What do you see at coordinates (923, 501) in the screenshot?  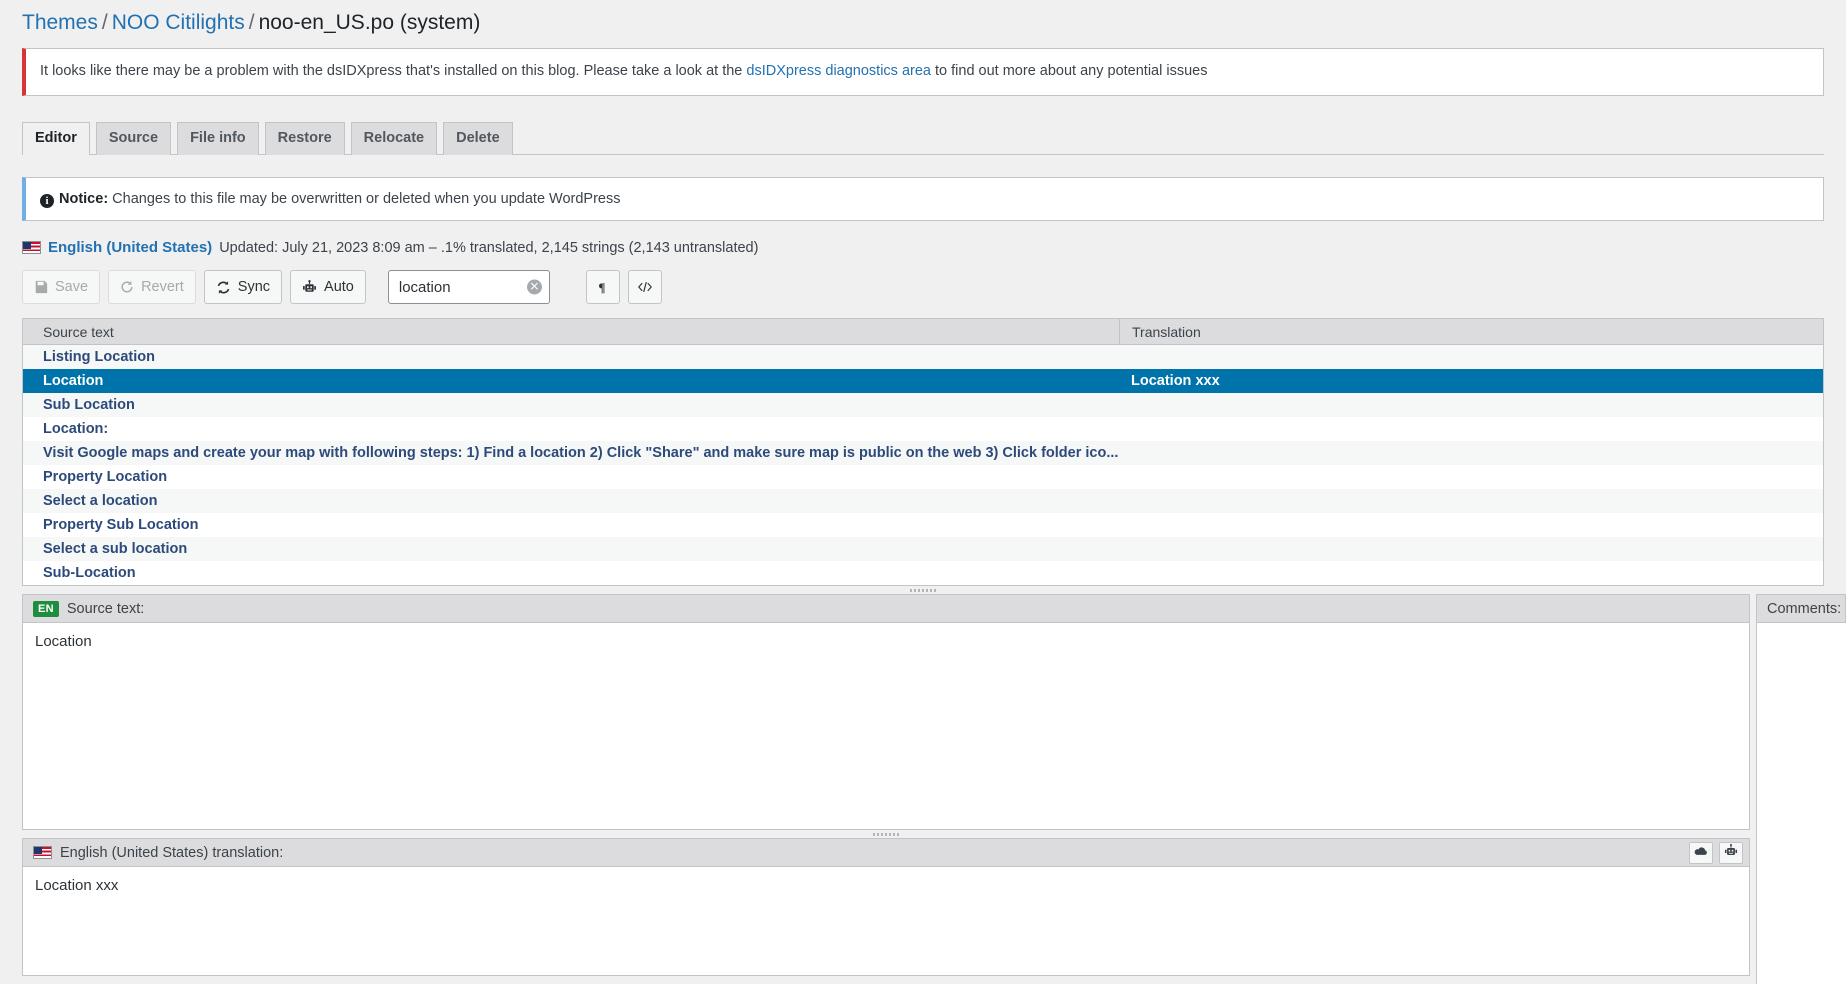 I see `table-row: Select a location` at bounding box center [923, 501].